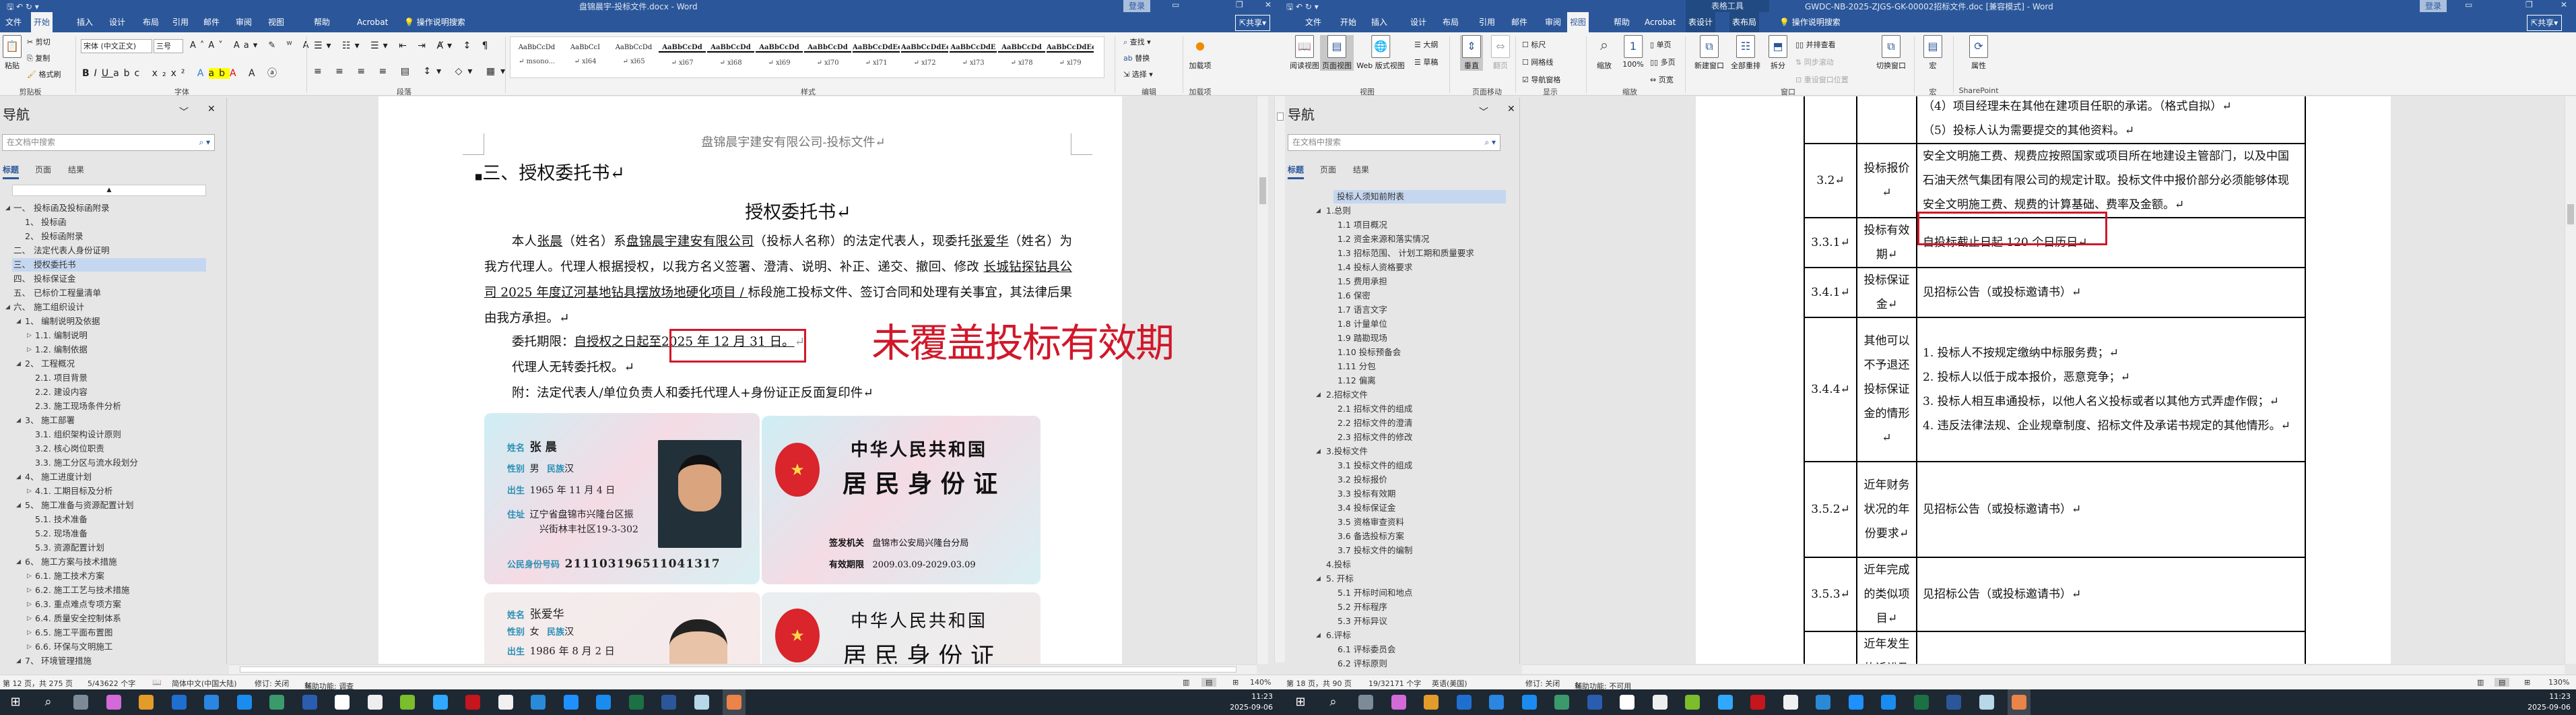 The image size is (2576, 715). Describe the element at coordinates (1426, 44) in the screenshot. I see `outline-button: ☰ 大纲` at that location.